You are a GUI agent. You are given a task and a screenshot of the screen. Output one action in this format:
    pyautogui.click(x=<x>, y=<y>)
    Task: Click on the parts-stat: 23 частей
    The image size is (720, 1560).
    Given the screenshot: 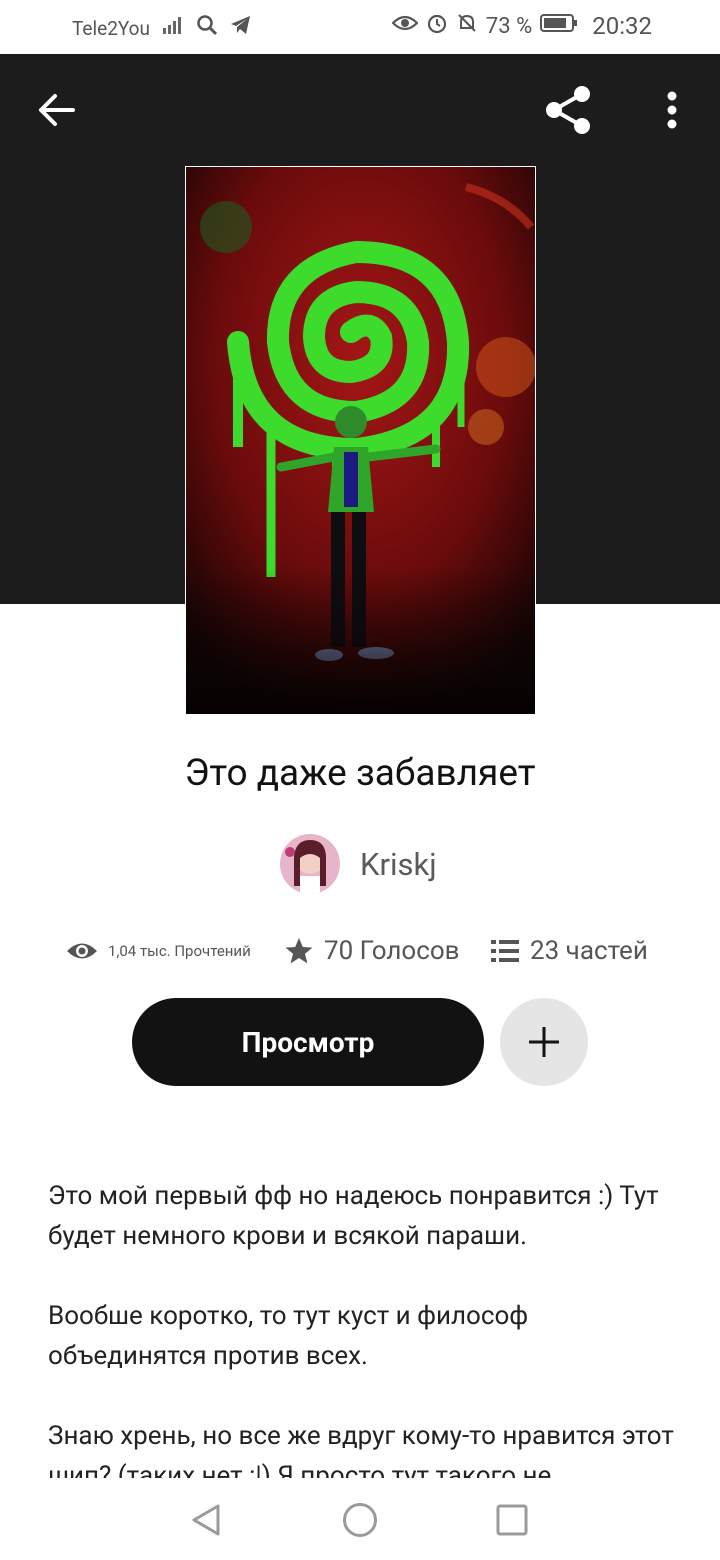 What is the action you would take?
    pyautogui.click(x=569, y=951)
    